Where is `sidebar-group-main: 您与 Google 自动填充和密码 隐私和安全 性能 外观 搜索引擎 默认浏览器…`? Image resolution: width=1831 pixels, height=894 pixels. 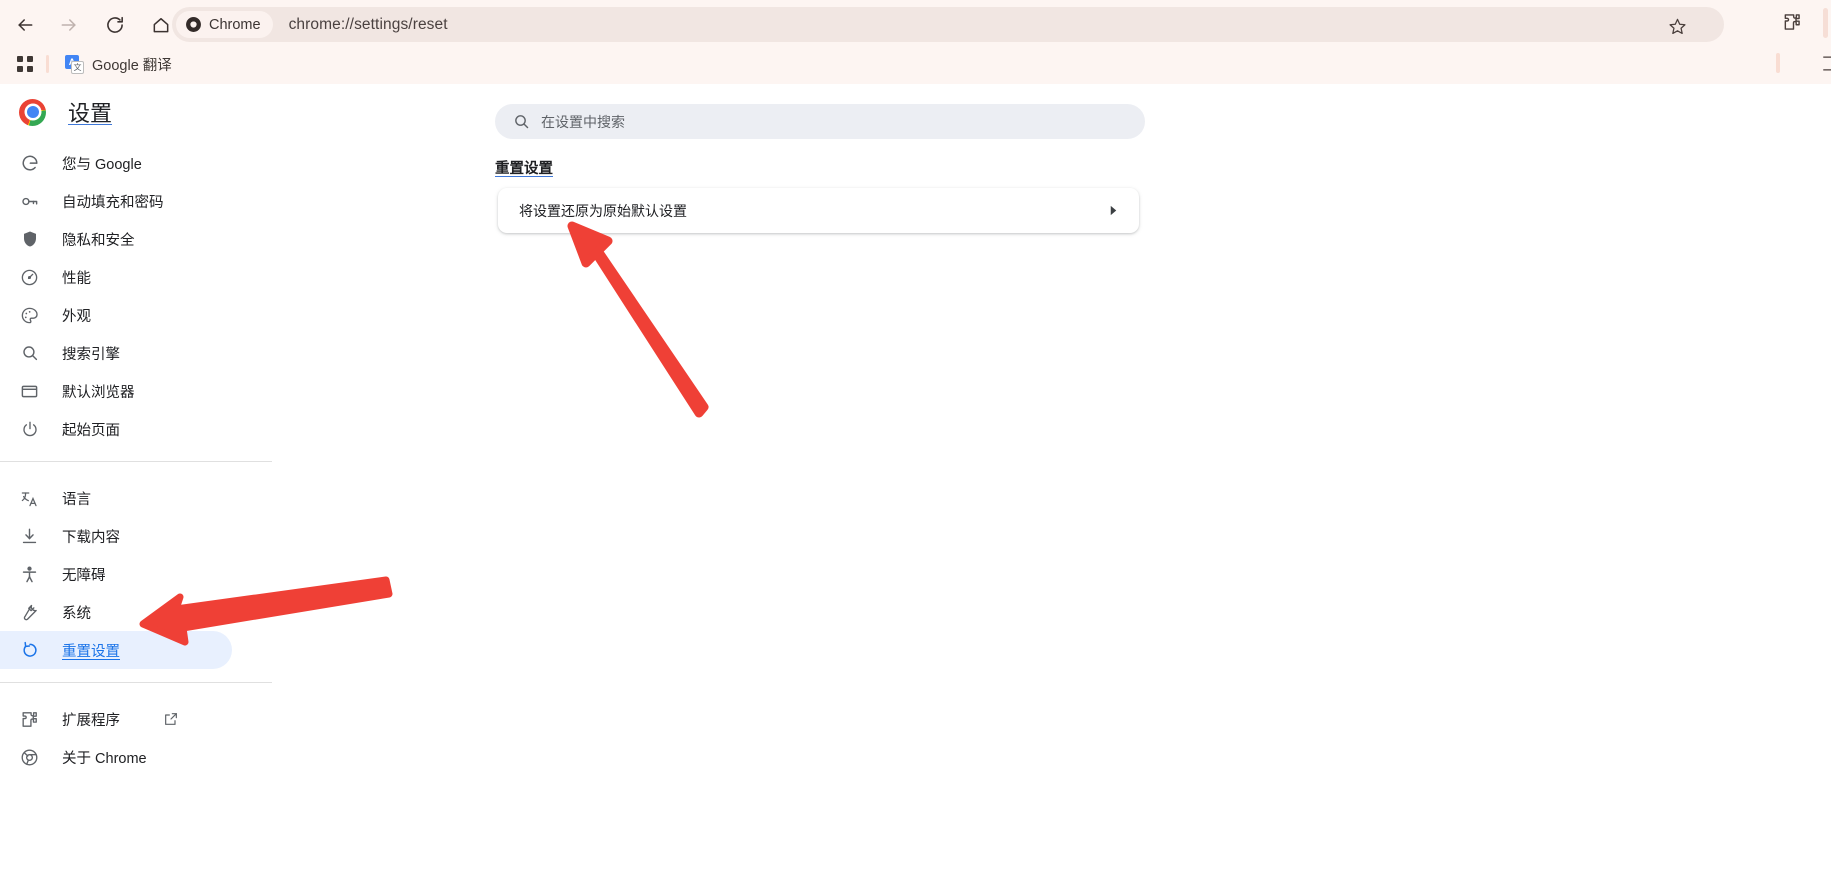
sidebar-group-main: 您与 Google 自动填充和密码 隐私和安全 性能 外观 搜索引擎 默认浏览器… is located at coordinates (136, 294).